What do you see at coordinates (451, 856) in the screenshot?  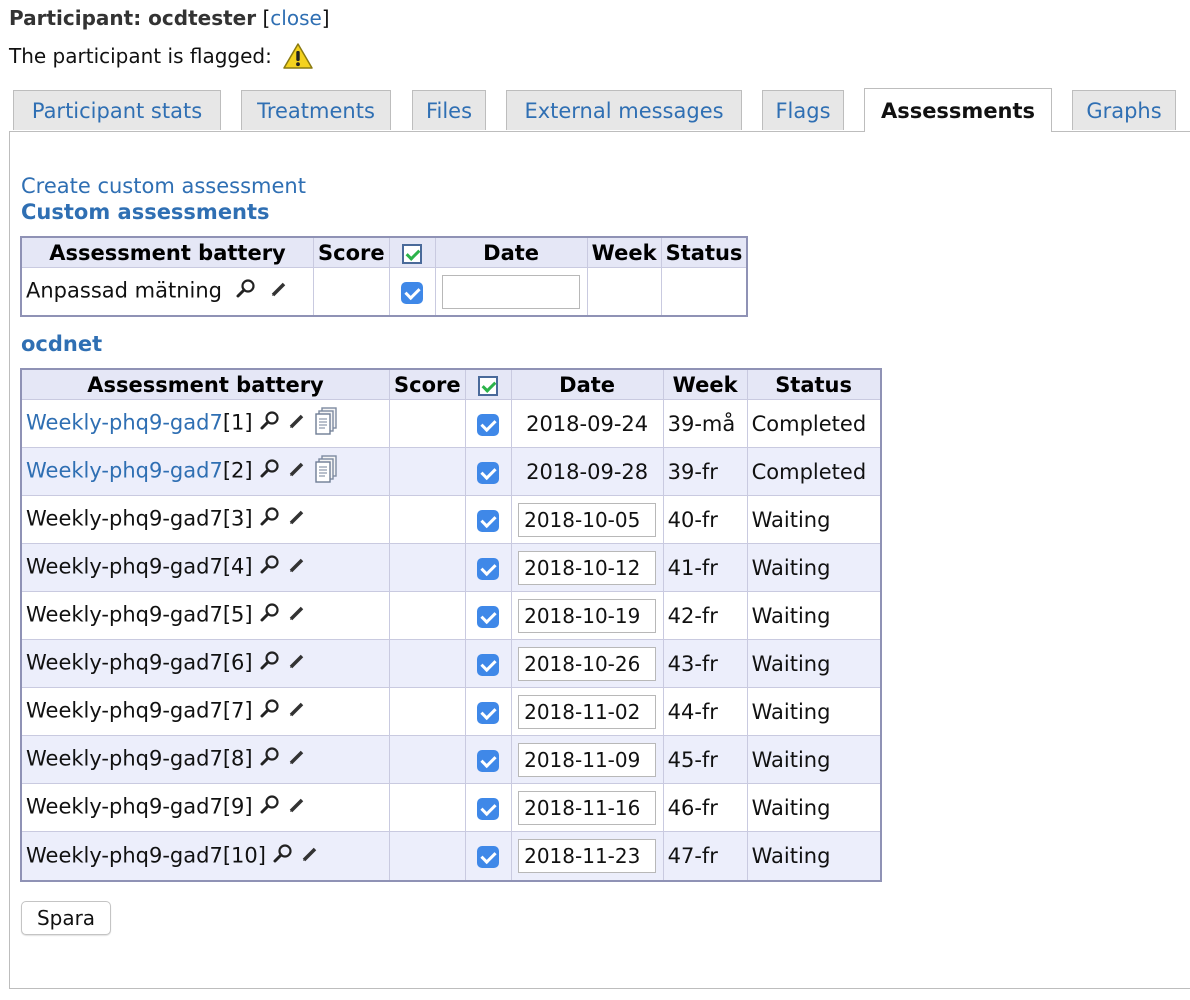 I see `table-row: Weekly-phq9-gad7[10] 47-frWaiting` at bounding box center [451, 856].